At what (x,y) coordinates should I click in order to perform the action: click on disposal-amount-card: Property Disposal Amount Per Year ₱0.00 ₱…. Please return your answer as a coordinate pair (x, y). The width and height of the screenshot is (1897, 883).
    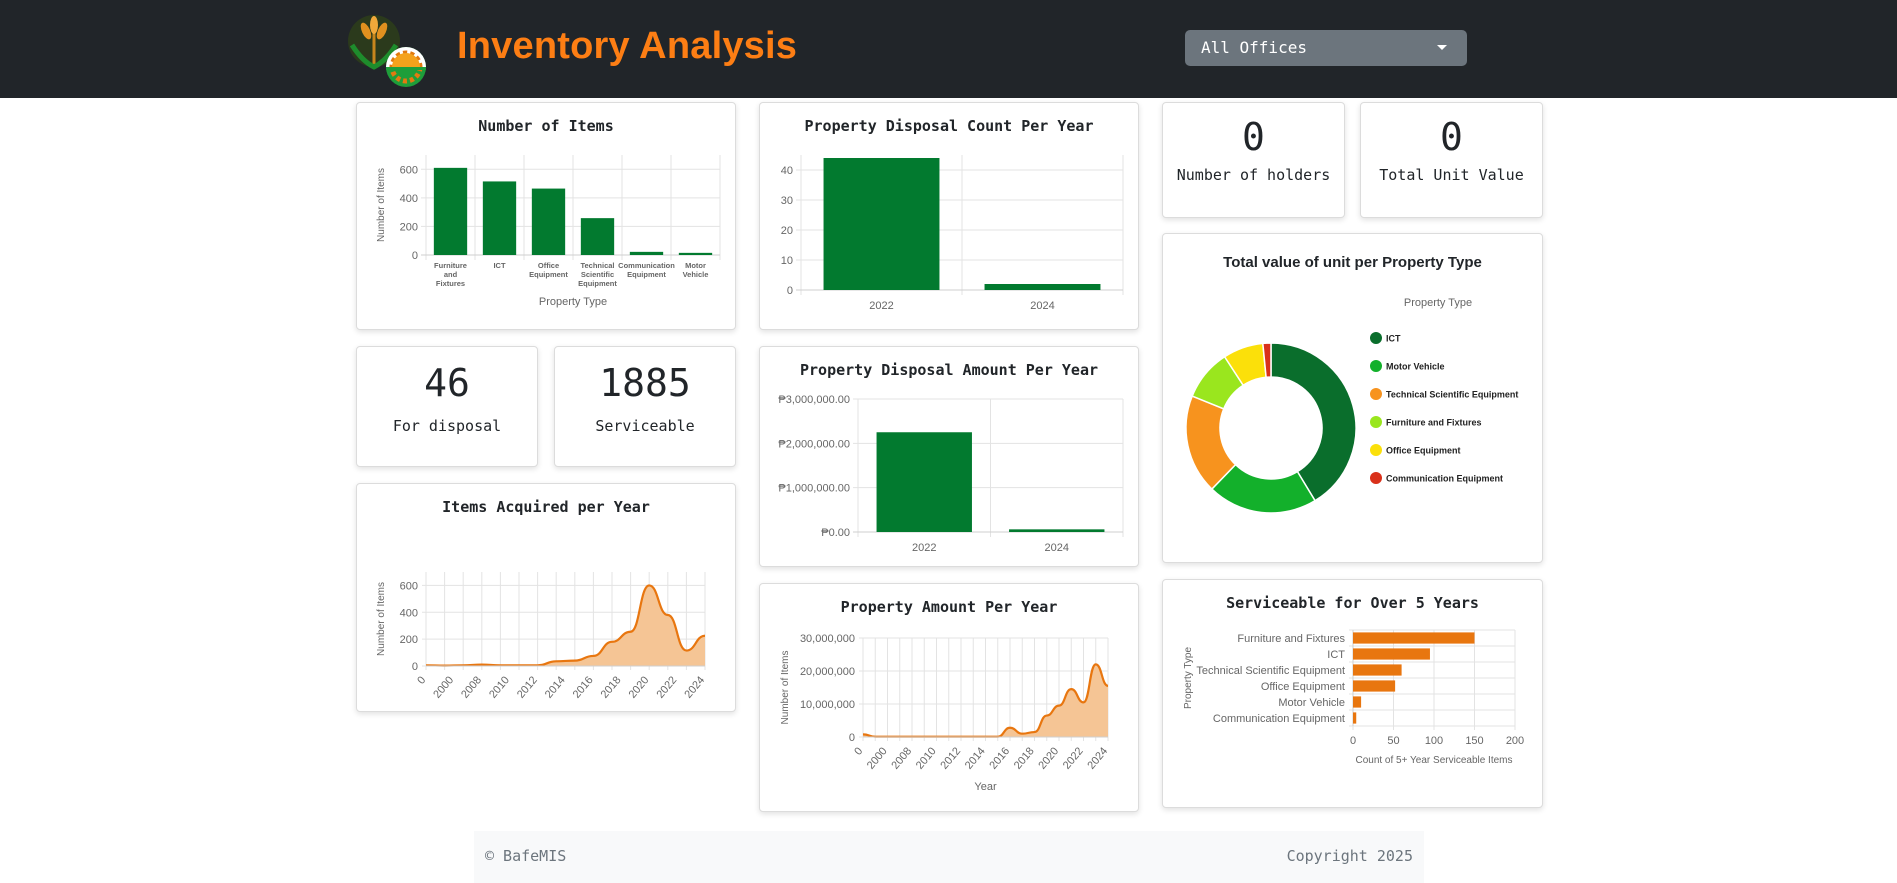
    Looking at the image, I should click on (949, 456).